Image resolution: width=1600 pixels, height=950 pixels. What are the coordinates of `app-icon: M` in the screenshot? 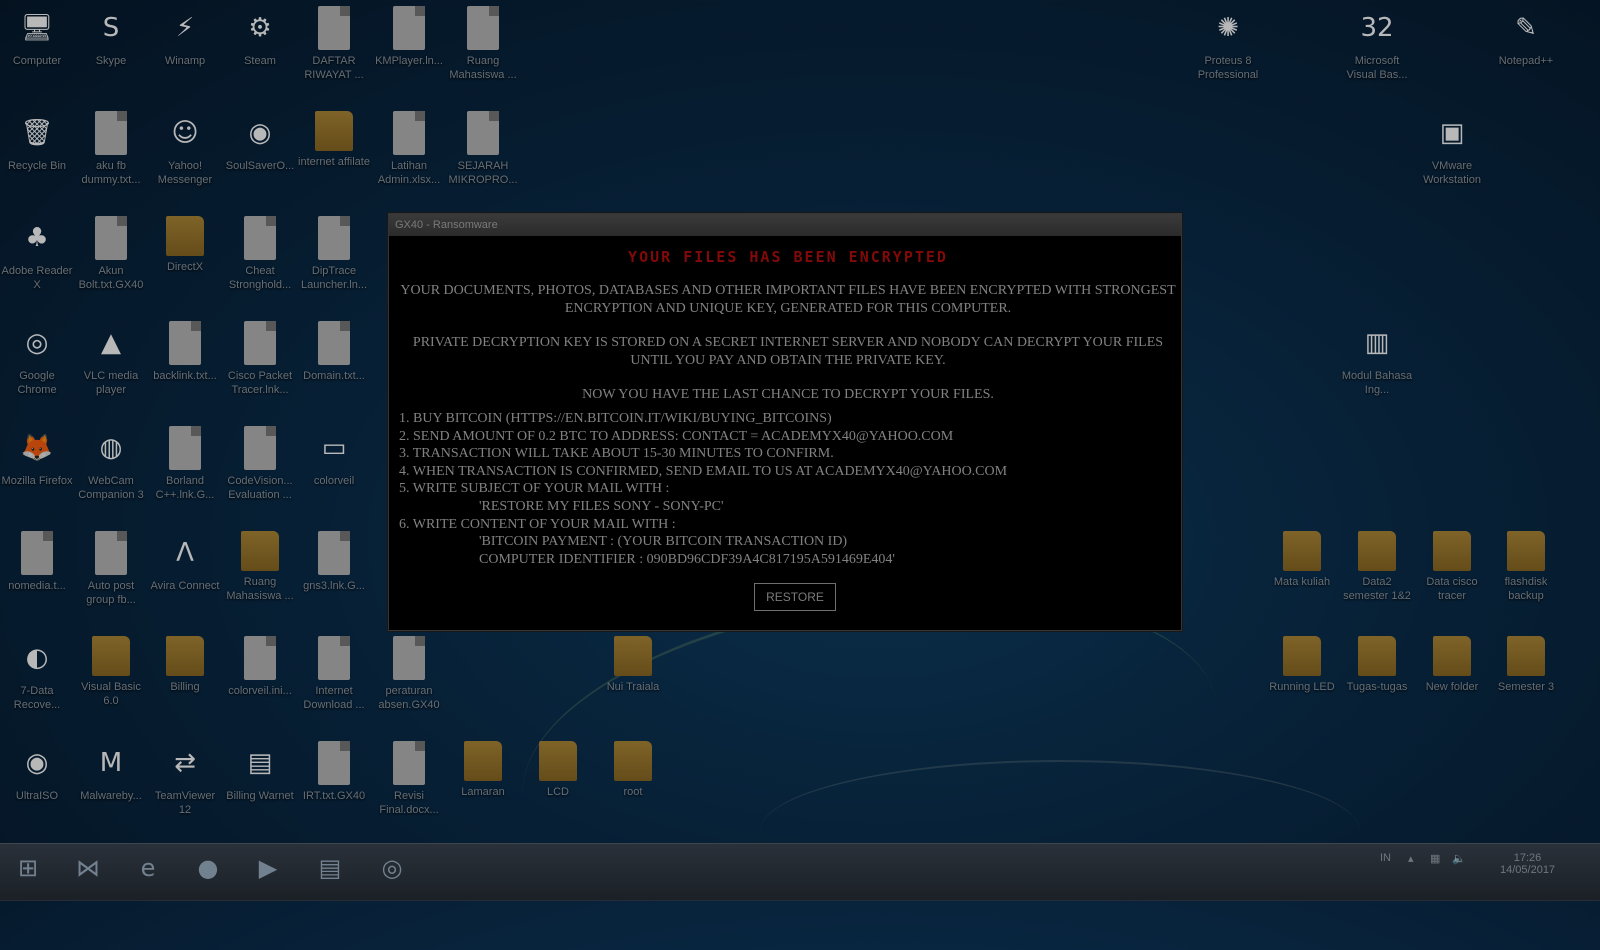 It's located at (111, 763).